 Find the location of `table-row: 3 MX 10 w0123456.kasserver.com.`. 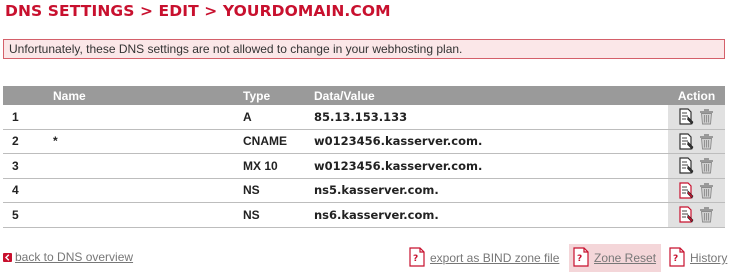

table-row: 3 MX 10 w0123456.kasserver.com. is located at coordinates (364, 166).